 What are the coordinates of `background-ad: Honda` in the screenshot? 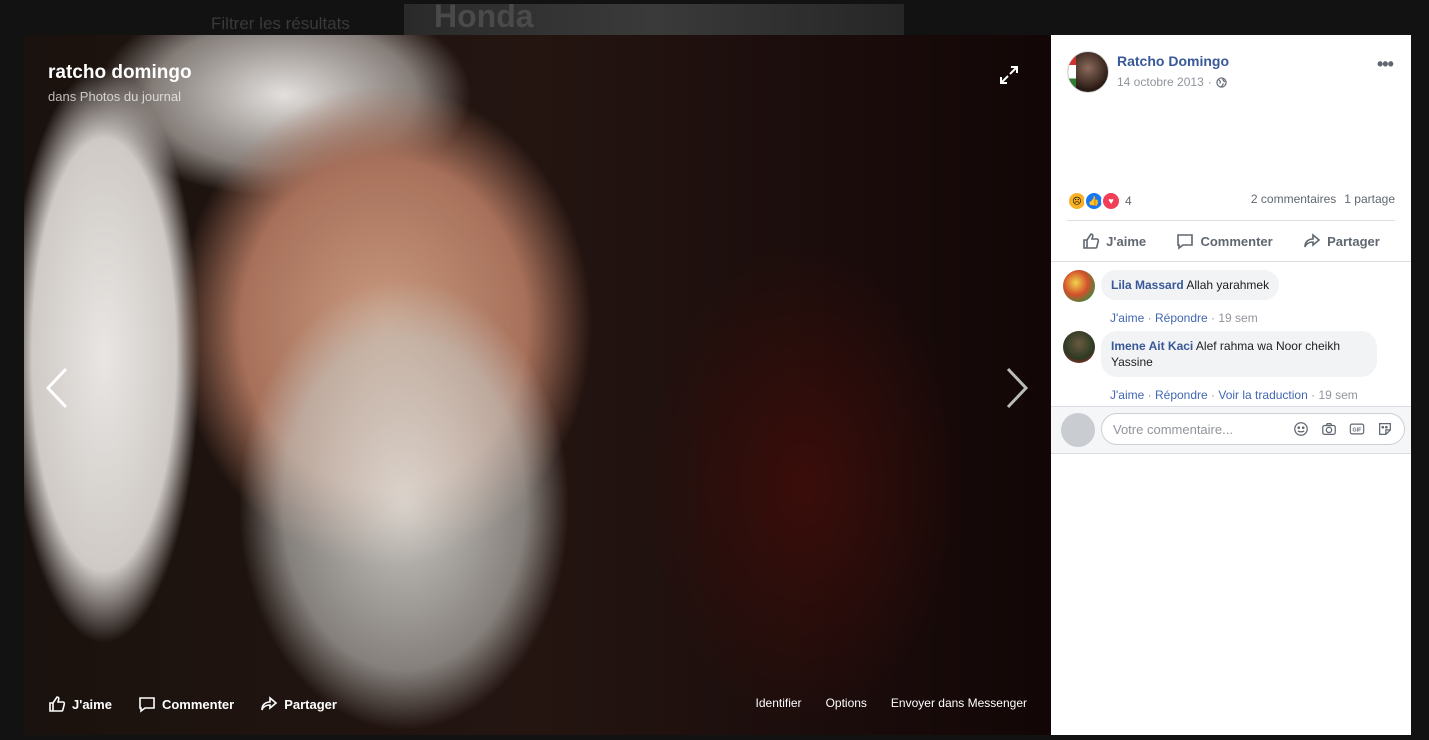 It's located at (654, 19).